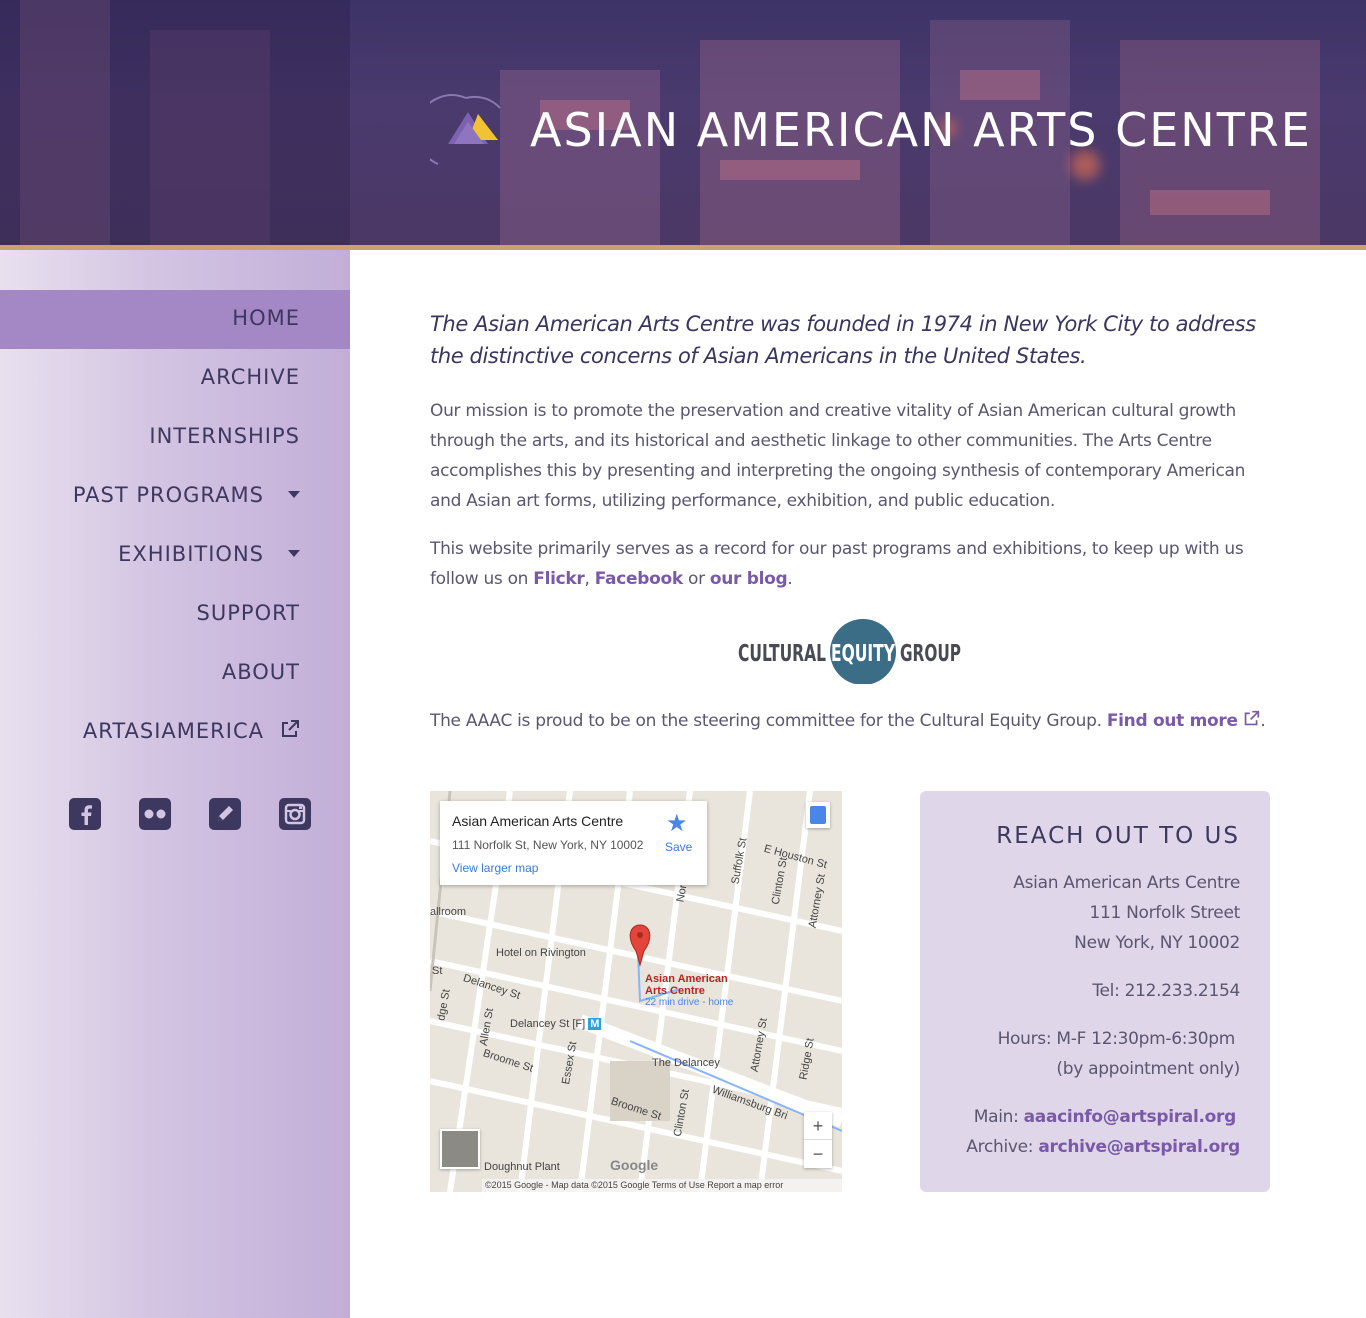  What do you see at coordinates (1002, 1147) in the screenshot?
I see `archive-email-label: Archive:` at bounding box center [1002, 1147].